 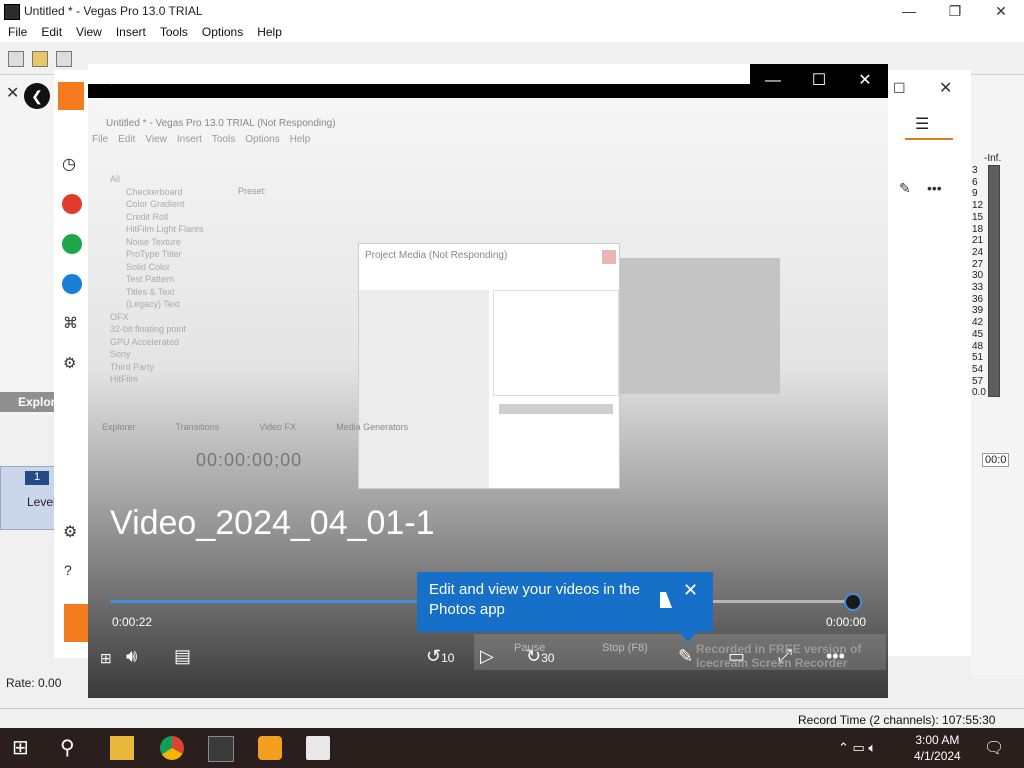 I want to click on meter-scale-label: 18, so click(x=978, y=229).